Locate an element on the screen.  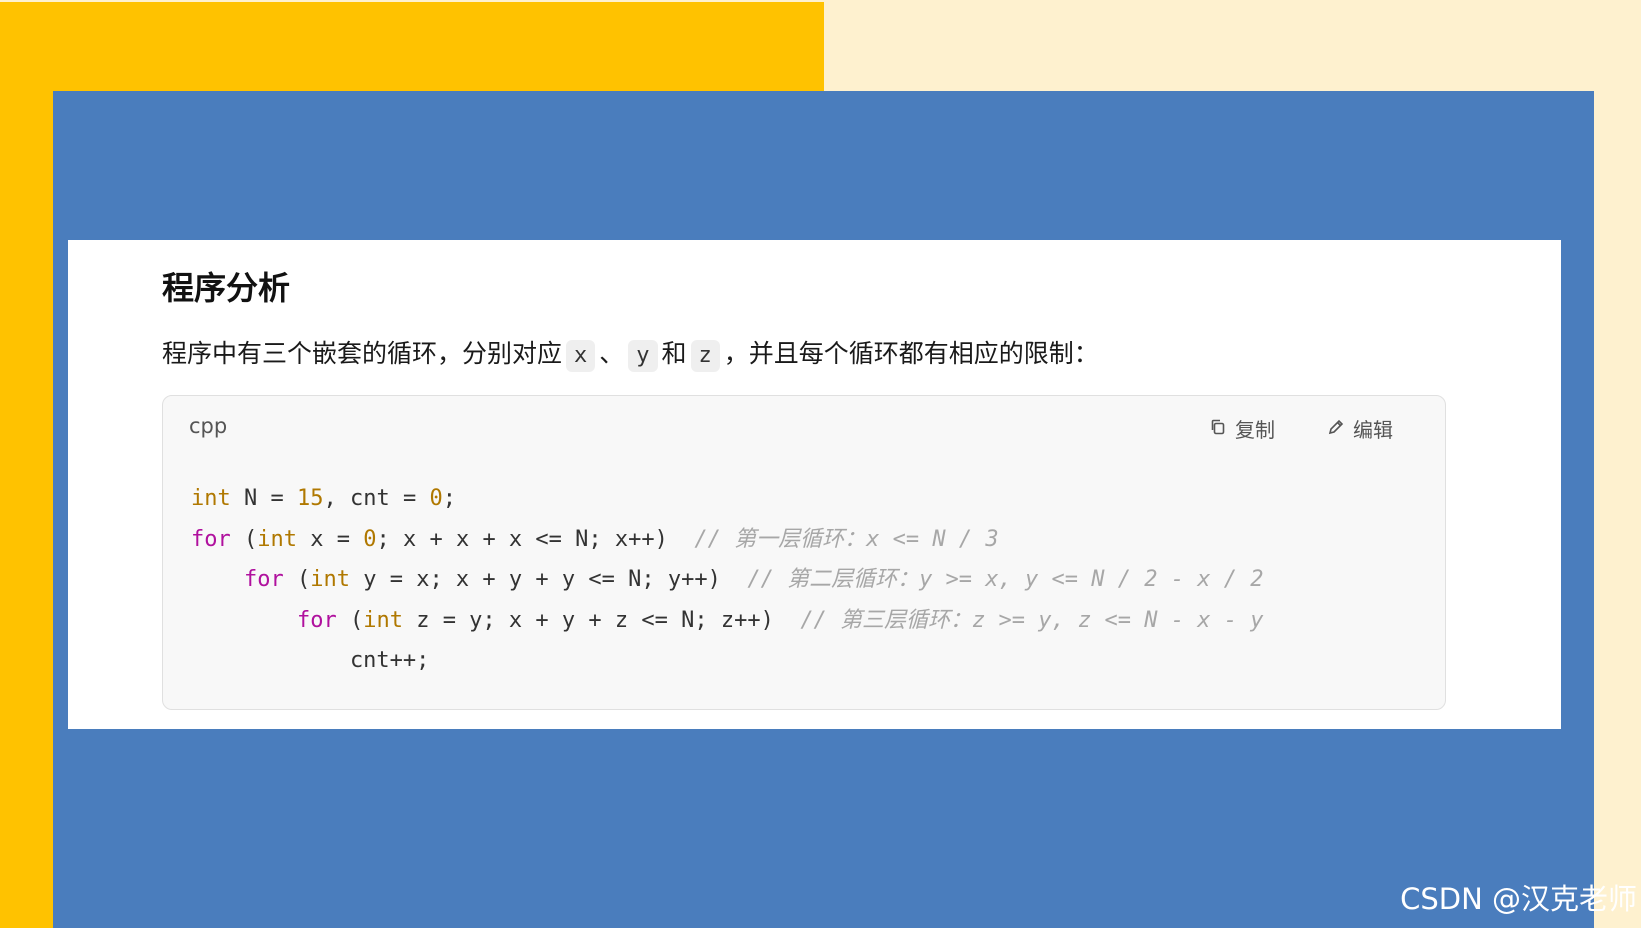
description-text-end: ，并且每个循环都有相应的限制： is located at coordinates (911, 353).